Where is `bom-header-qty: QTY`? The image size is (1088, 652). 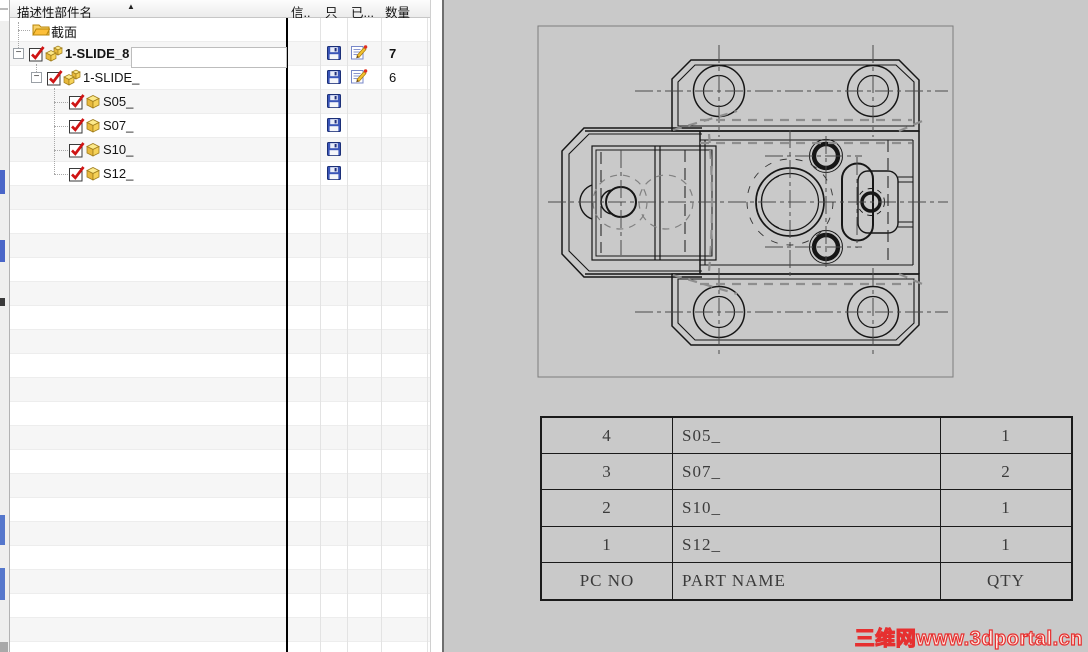 bom-header-qty: QTY is located at coordinates (1006, 580).